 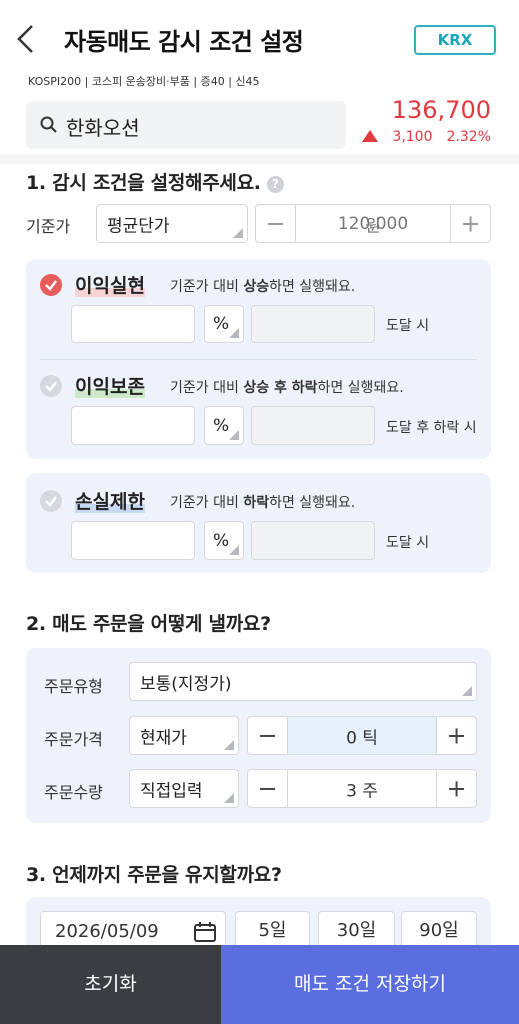 What do you see at coordinates (370, 984) in the screenshot?
I see `save-button: 매도 조건 저장하기` at bounding box center [370, 984].